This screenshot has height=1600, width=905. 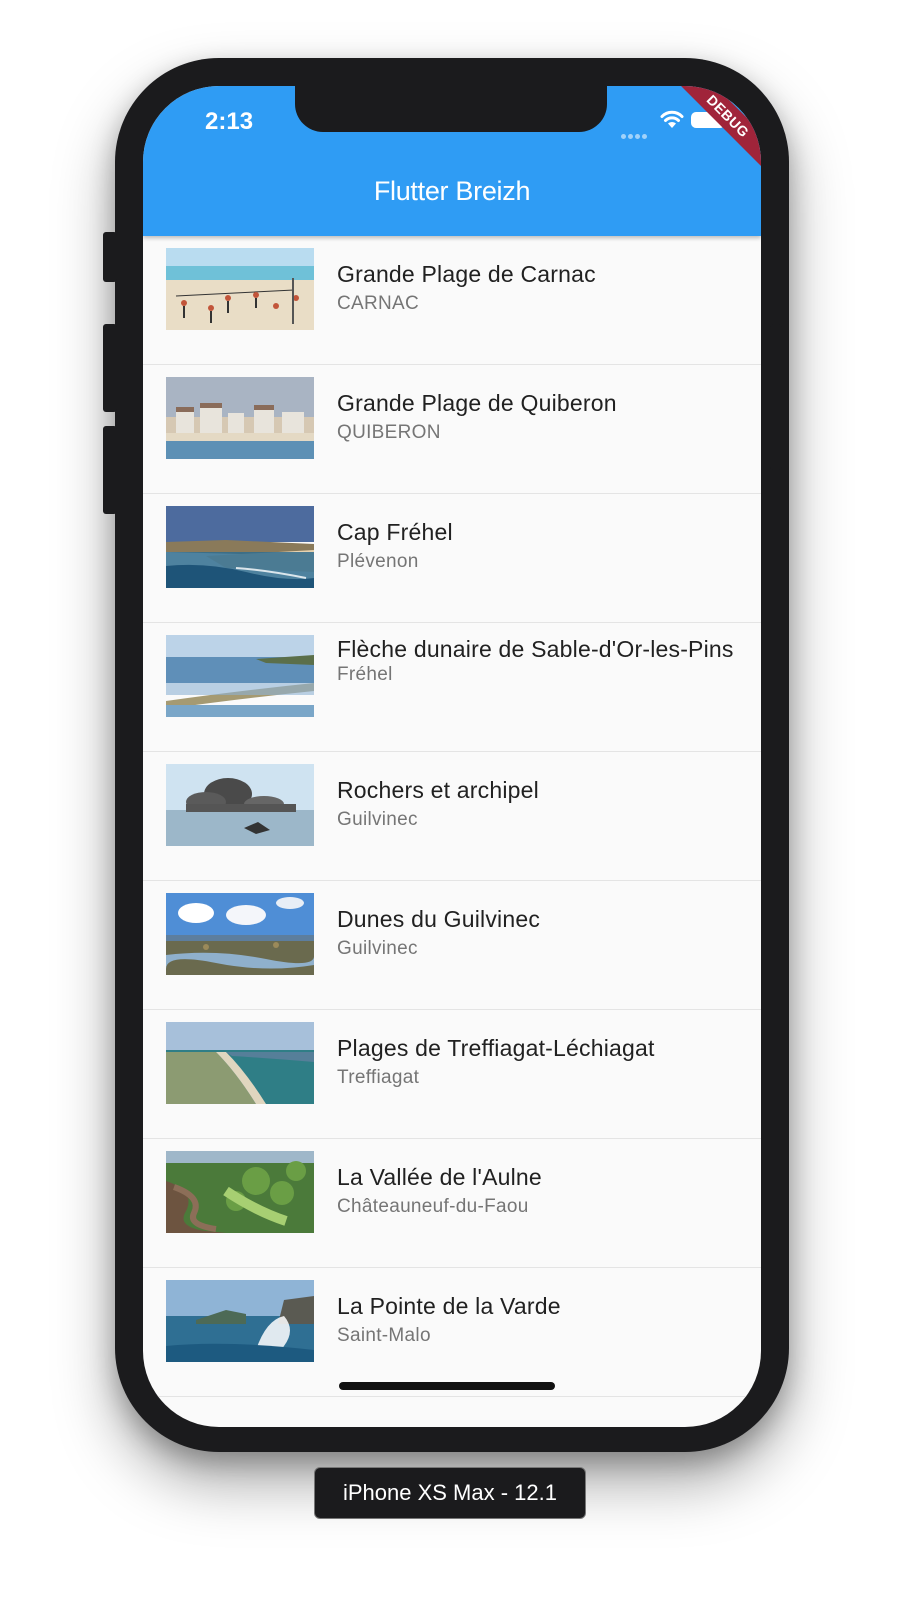 What do you see at coordinates (450, 1493) in the screenshot?
I see `device-label: iPhone XS Max - 12.1` at bounding box center [450, 1493].